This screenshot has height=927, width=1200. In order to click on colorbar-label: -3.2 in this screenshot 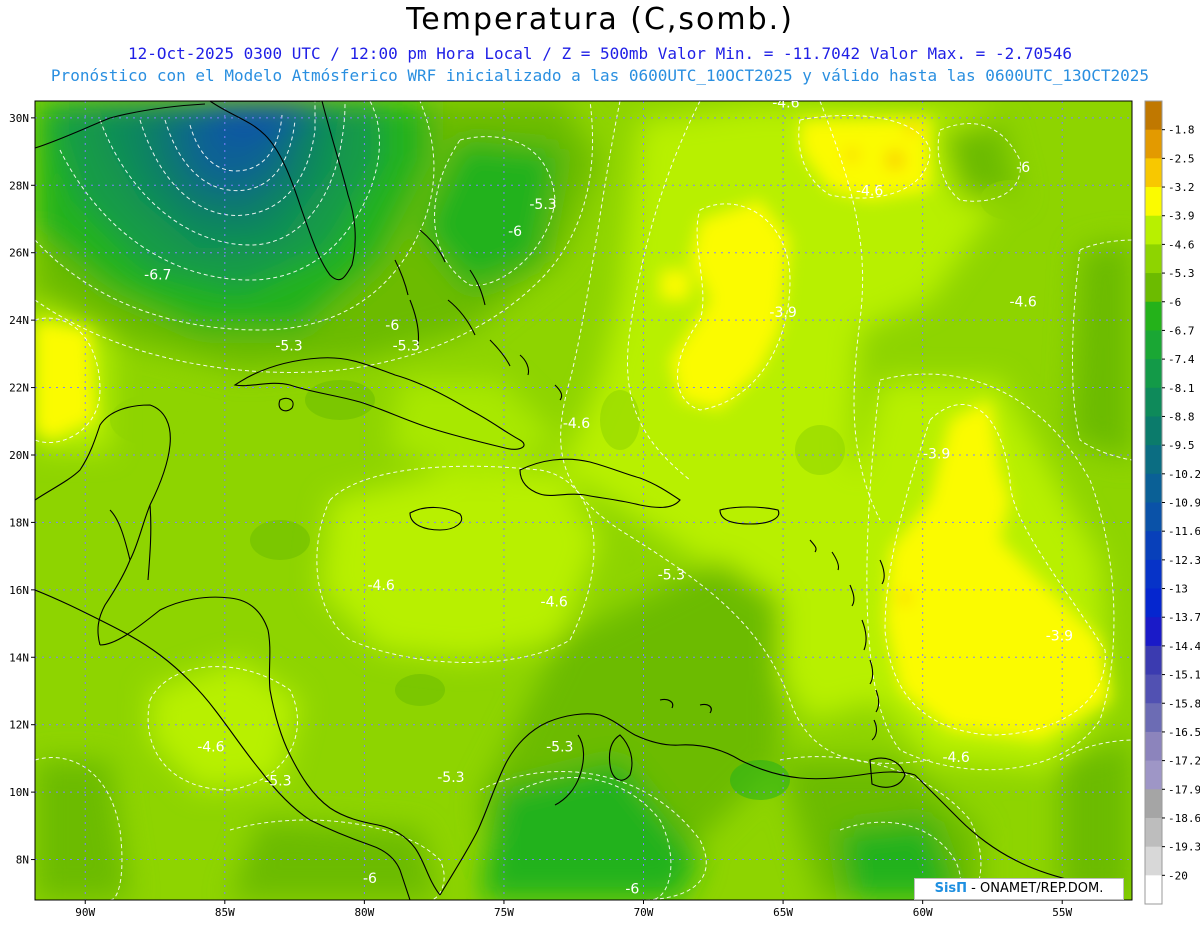, I will do `click(1181, 187)`.